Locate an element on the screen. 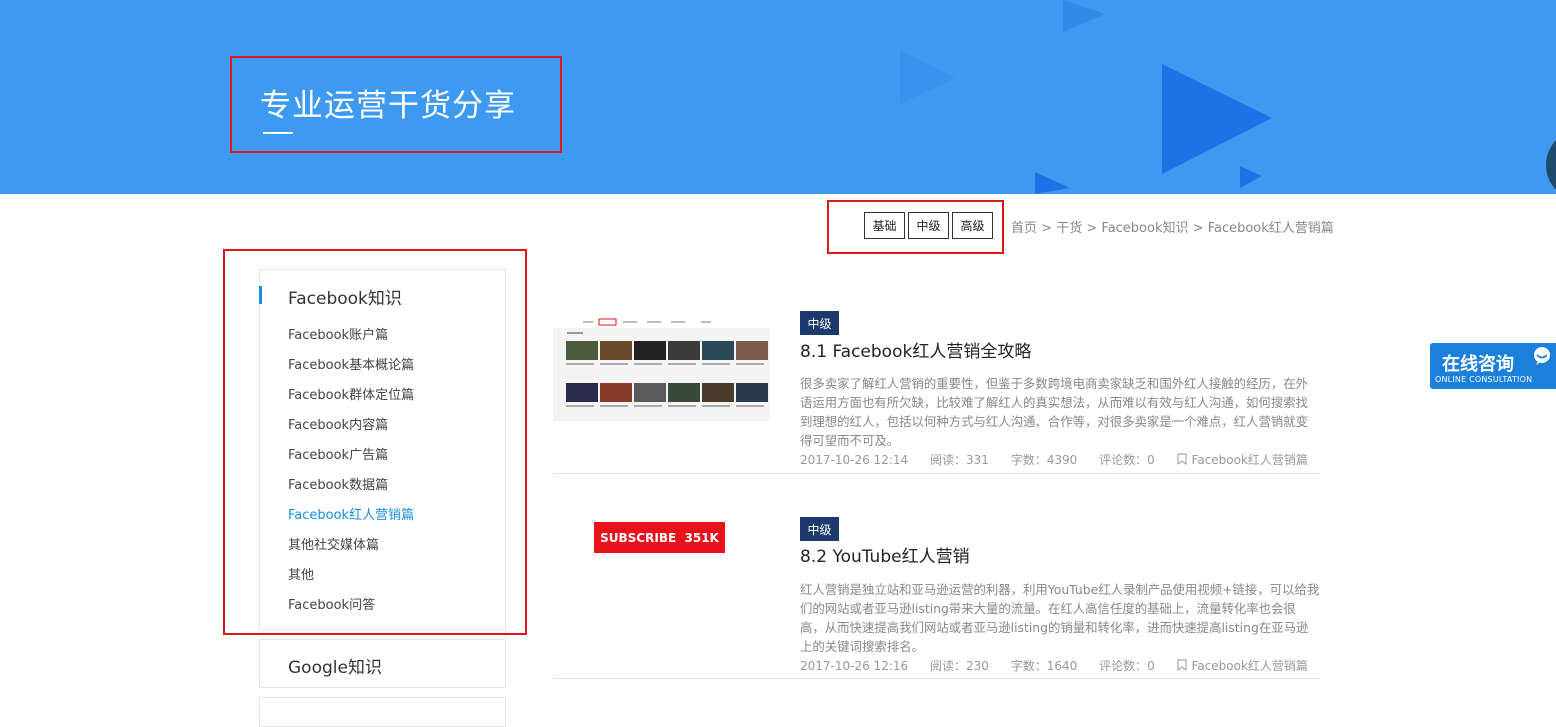  article-thumbnail is located at coordinates (661, 368).